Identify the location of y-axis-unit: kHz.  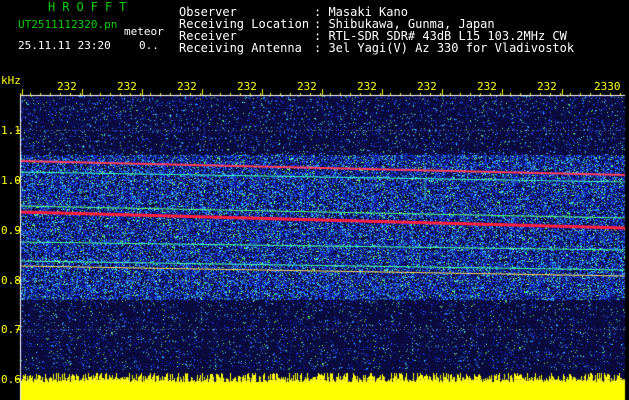
(11, 80).